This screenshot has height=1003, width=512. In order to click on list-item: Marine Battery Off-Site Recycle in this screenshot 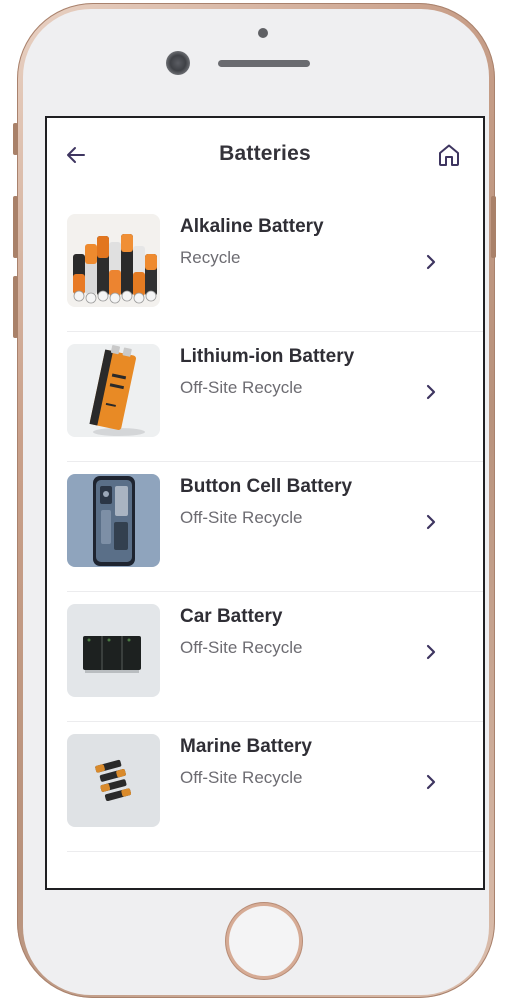, I will do `click(275, 787)`.